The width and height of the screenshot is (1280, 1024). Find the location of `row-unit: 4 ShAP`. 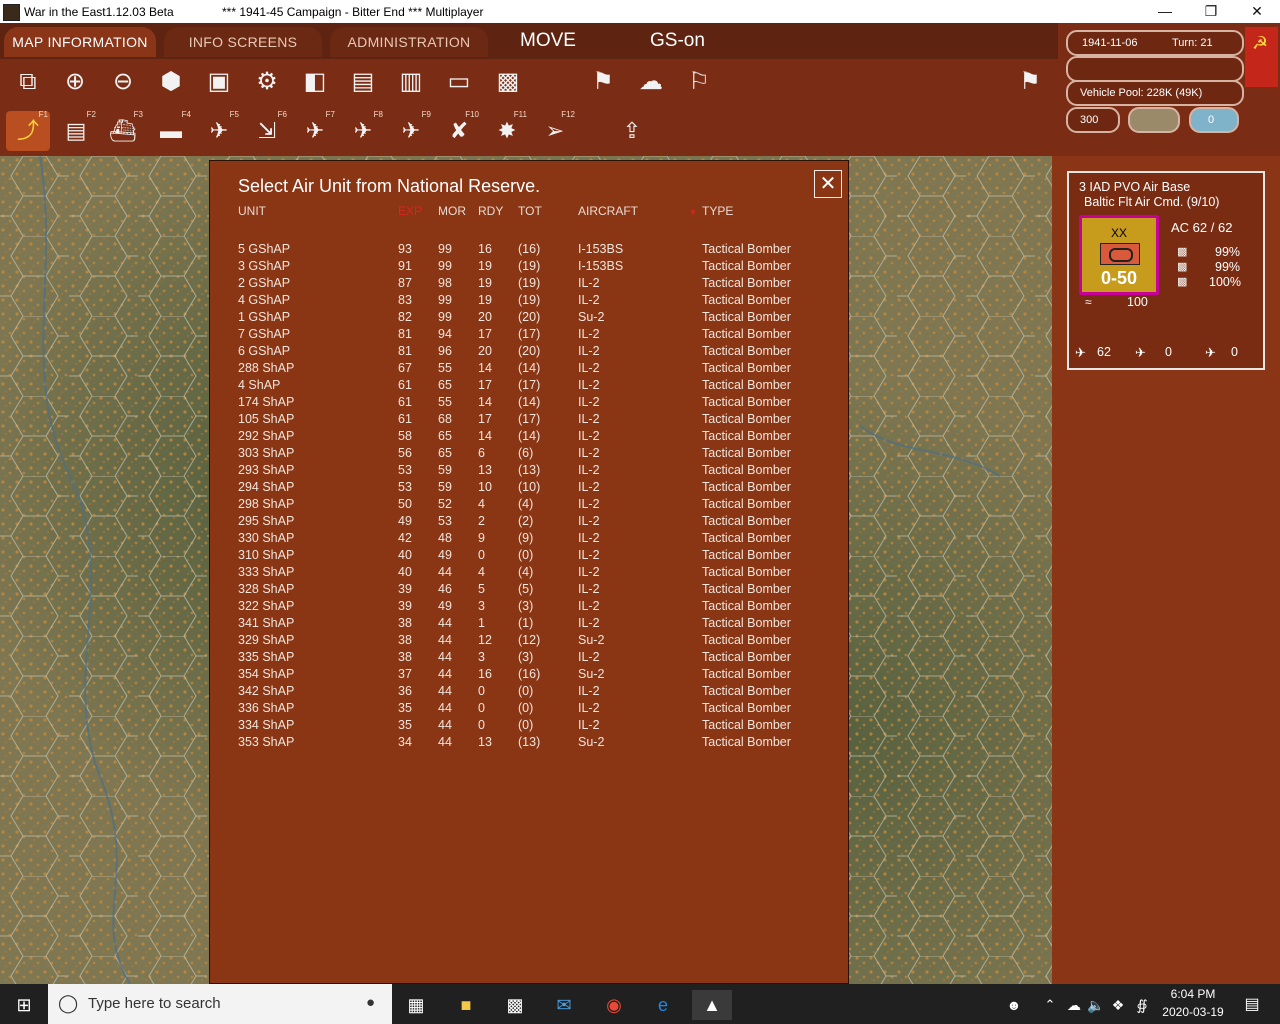

row-unit: 4 ShAP is located at coordinates (259, 385).